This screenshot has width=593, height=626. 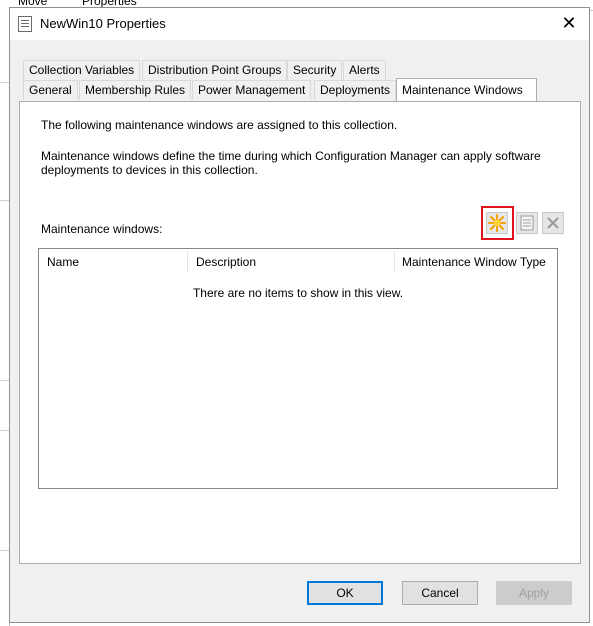 I want to click on close-button: ✕, so click(x=569, y=24).